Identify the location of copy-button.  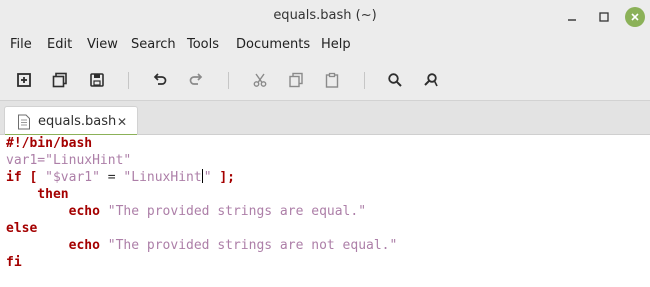
(296, 80).